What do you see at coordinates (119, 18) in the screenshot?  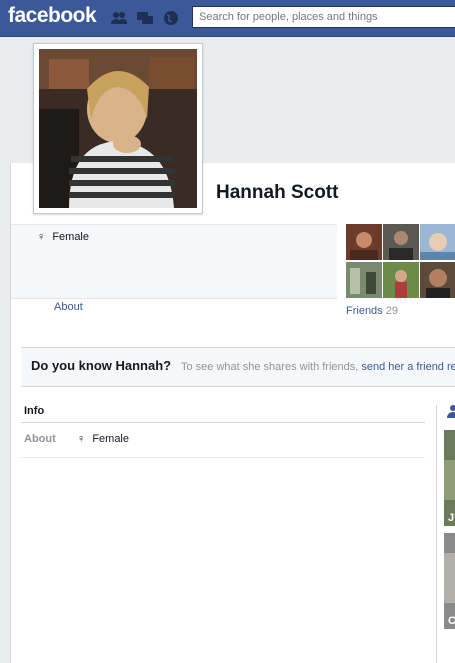 I see `friend-requests-icon` at bounding box center [119, 18].